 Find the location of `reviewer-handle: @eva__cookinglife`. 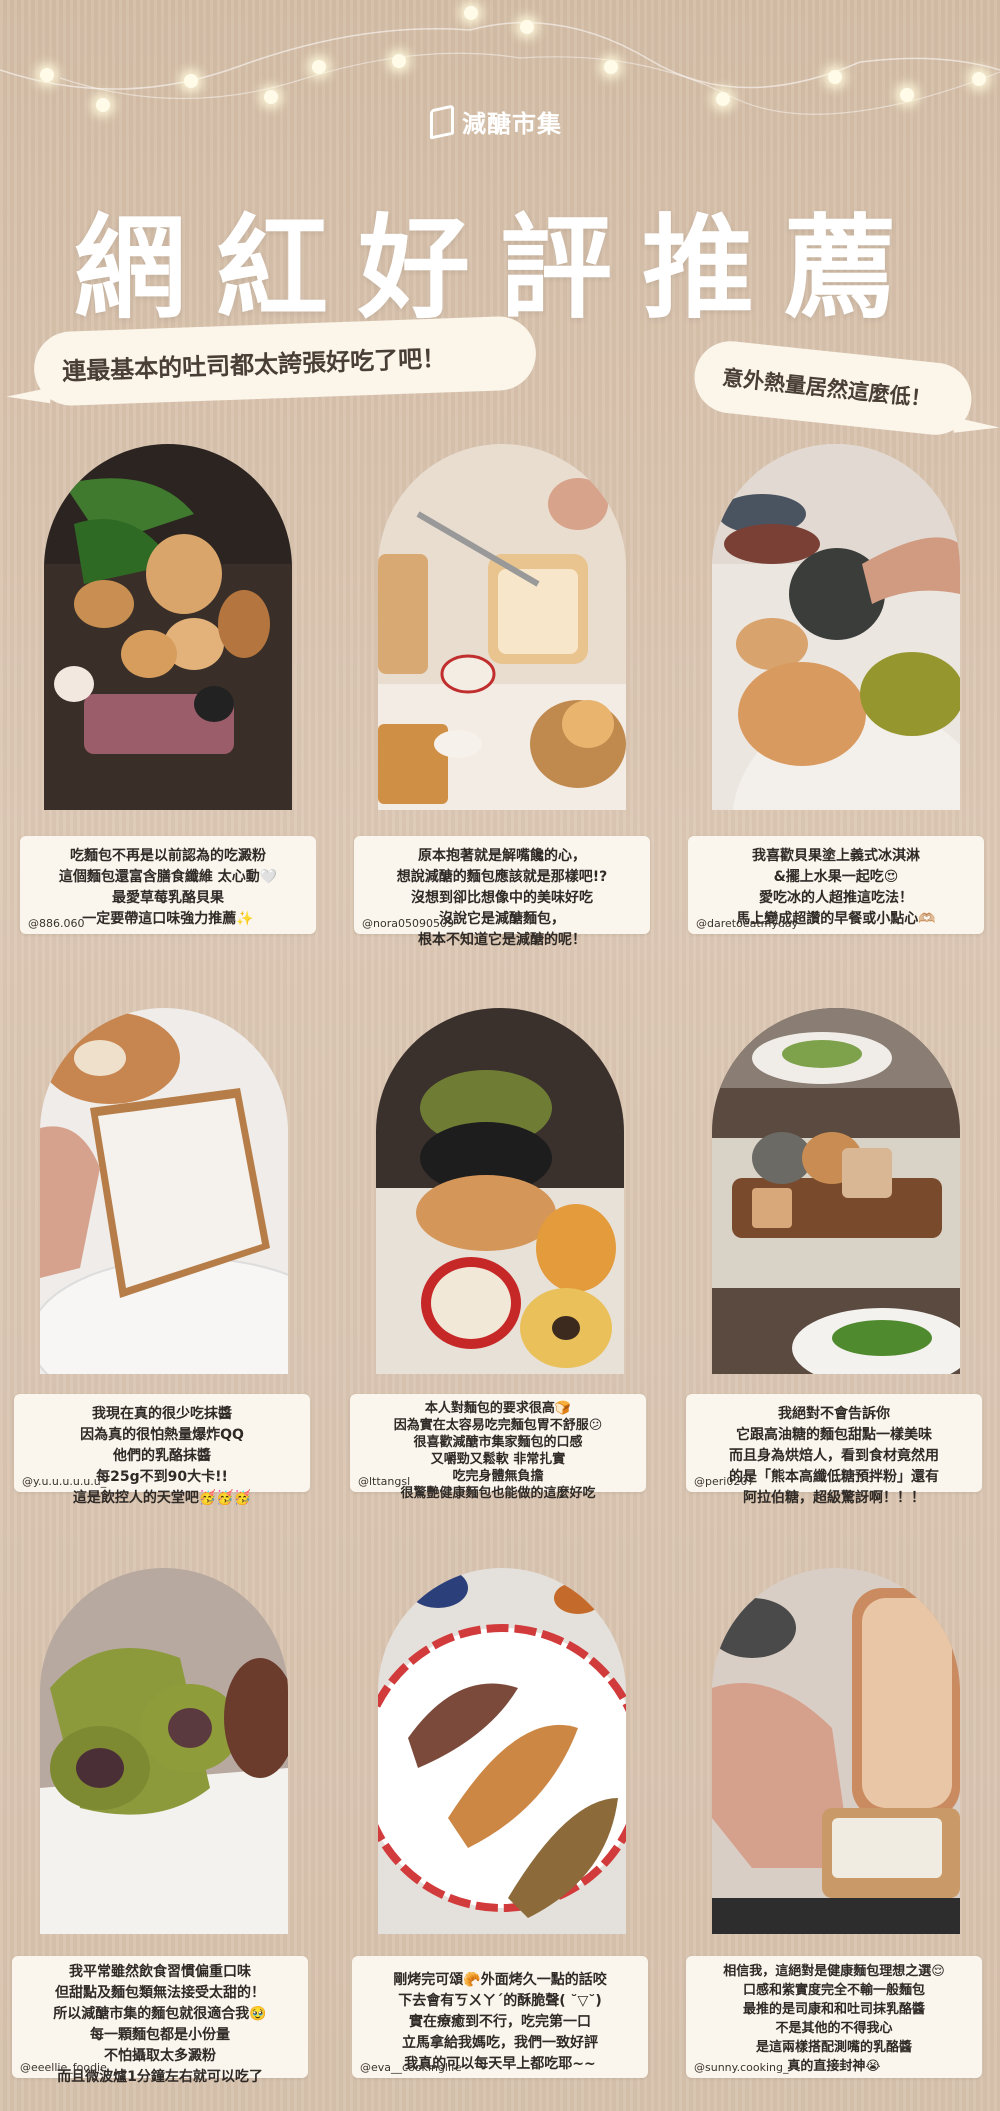

reviewer-handle: @eva__cookinglife is located at coordinates (411, 2067).